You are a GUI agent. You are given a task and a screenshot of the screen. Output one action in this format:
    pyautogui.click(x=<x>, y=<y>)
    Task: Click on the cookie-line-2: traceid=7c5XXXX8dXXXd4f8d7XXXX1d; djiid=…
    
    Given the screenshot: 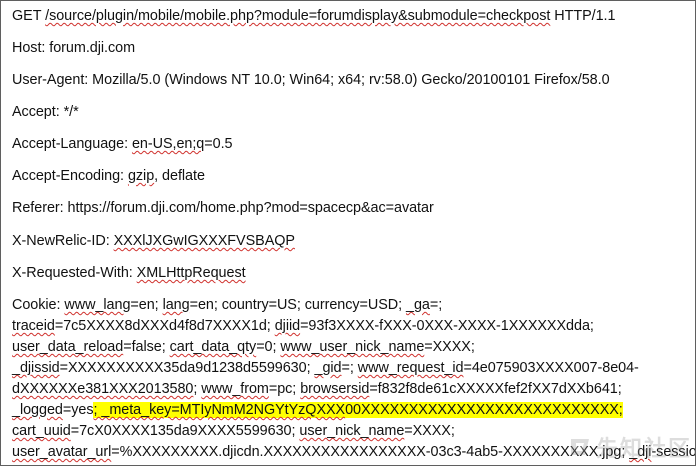 What is the action you would take?
    pyautogui.click(x=303, y=326)
    